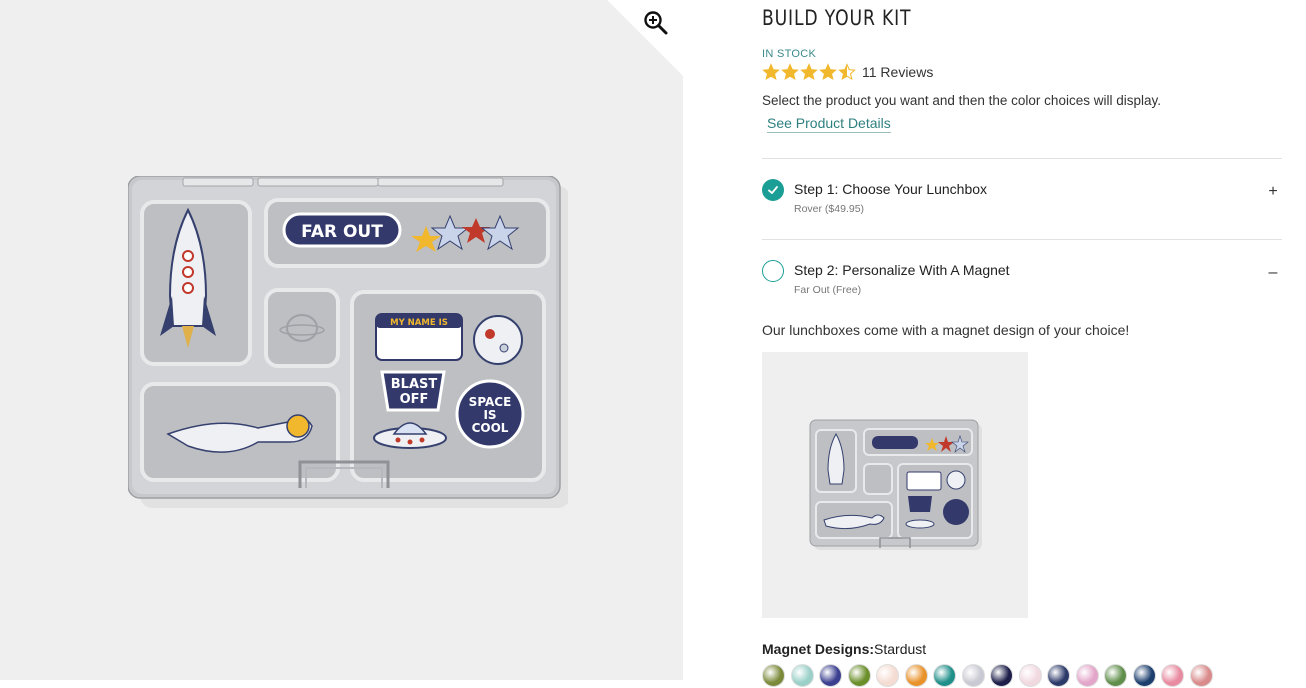  Describe the element at coordinates (342, 232) in the screenshot. I see `far-out-sticker-text: FAR OUT` at that location.